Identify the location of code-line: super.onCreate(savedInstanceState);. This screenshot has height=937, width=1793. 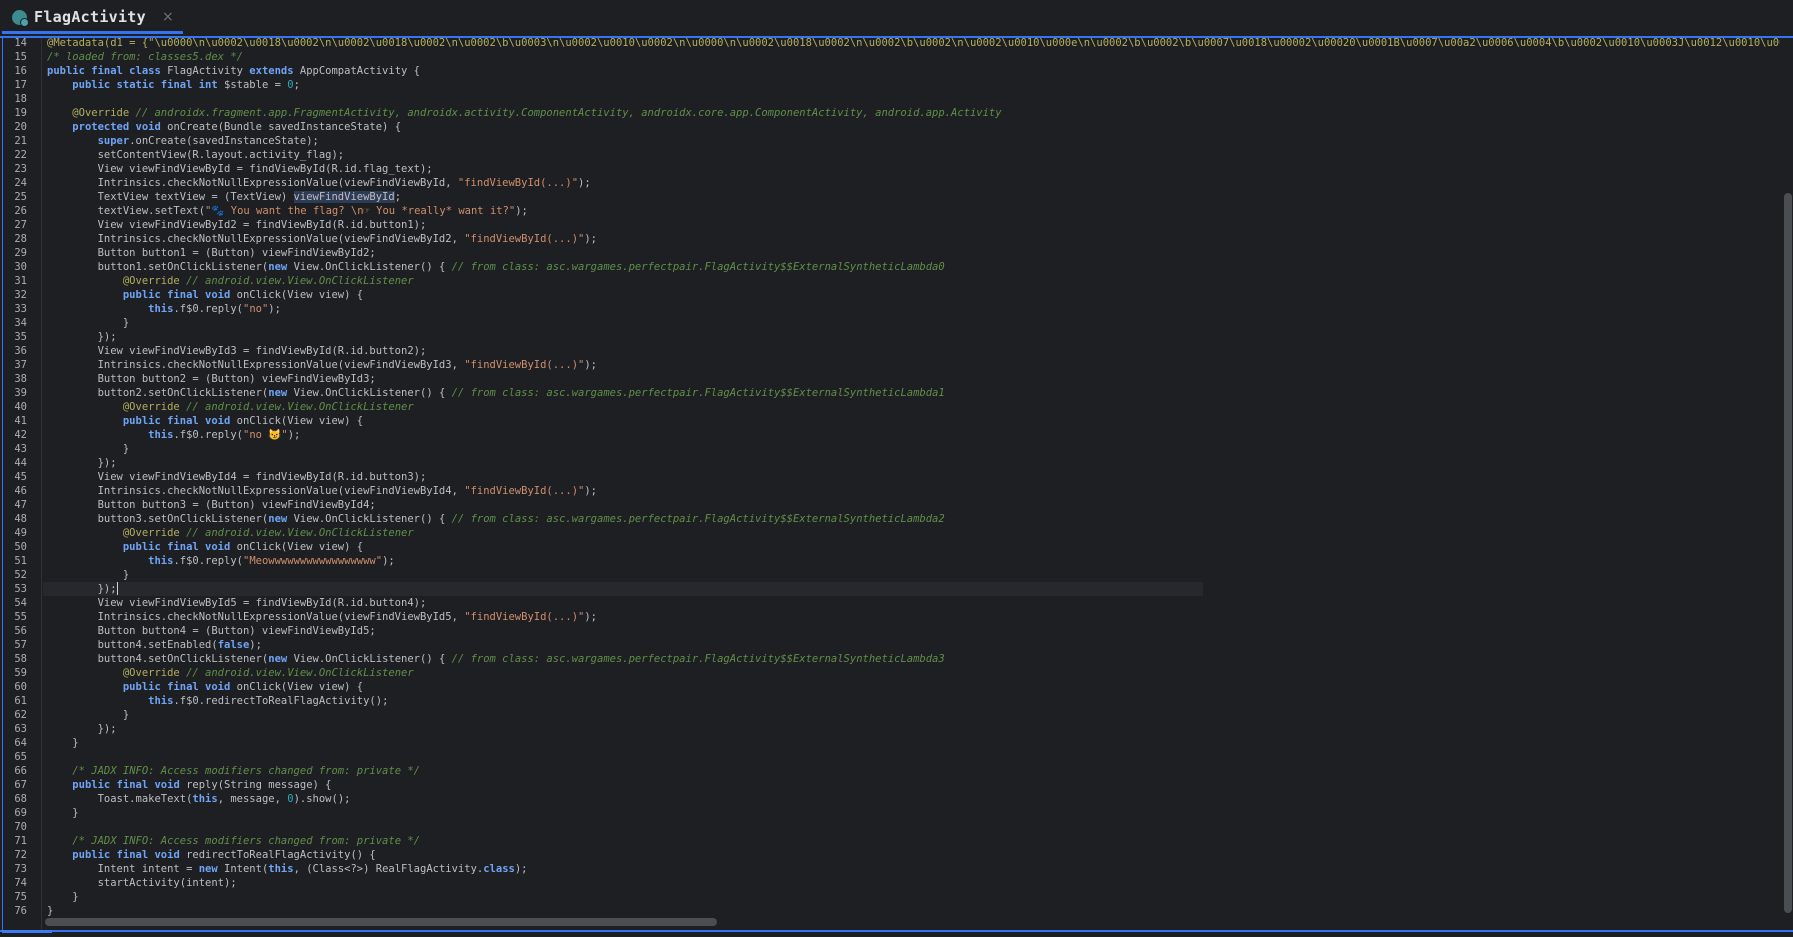
(183, 141).